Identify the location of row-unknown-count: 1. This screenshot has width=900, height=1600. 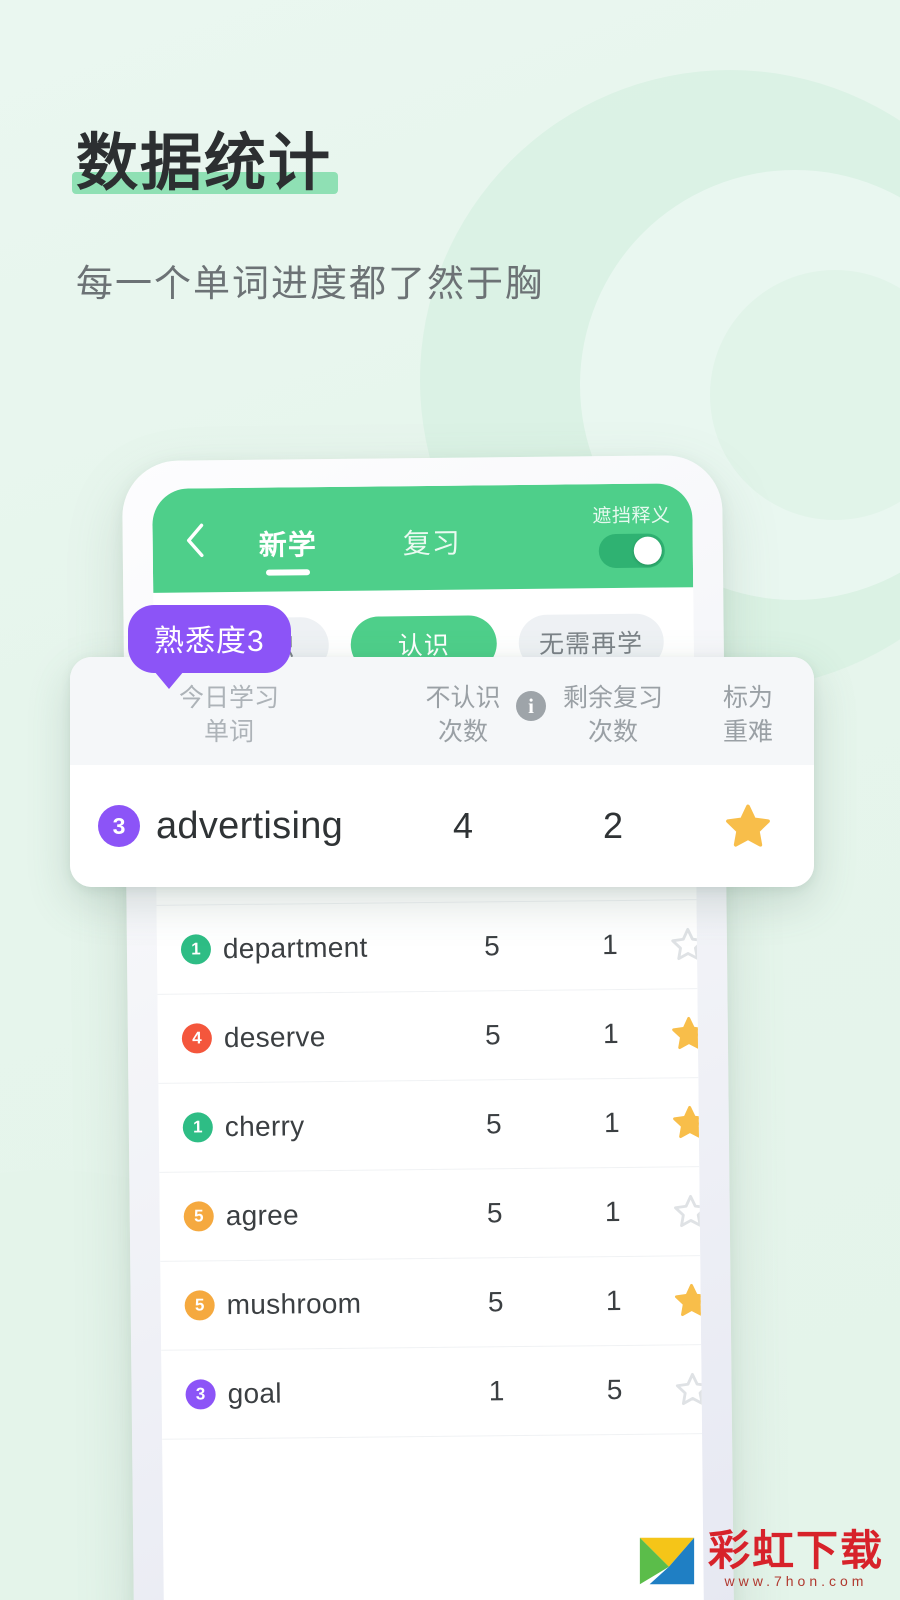
(496, 1391).